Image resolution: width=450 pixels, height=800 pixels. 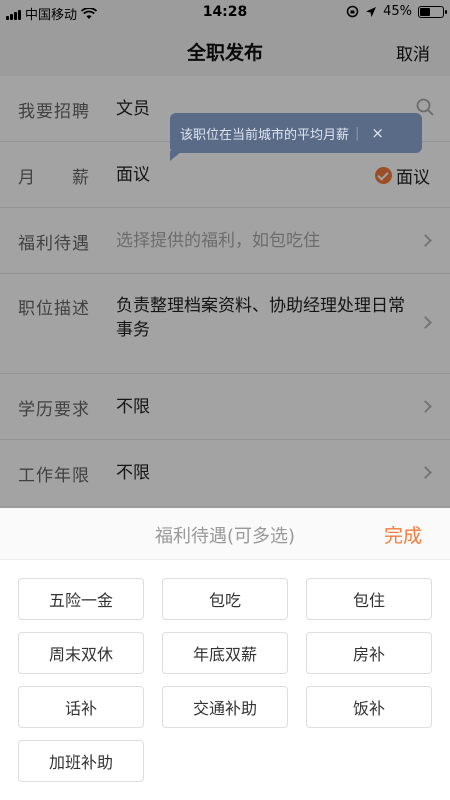 I want to click on salary-tooltip: 该职位在当前城市的平均月薪 | ×, so click(x=296, y=137).